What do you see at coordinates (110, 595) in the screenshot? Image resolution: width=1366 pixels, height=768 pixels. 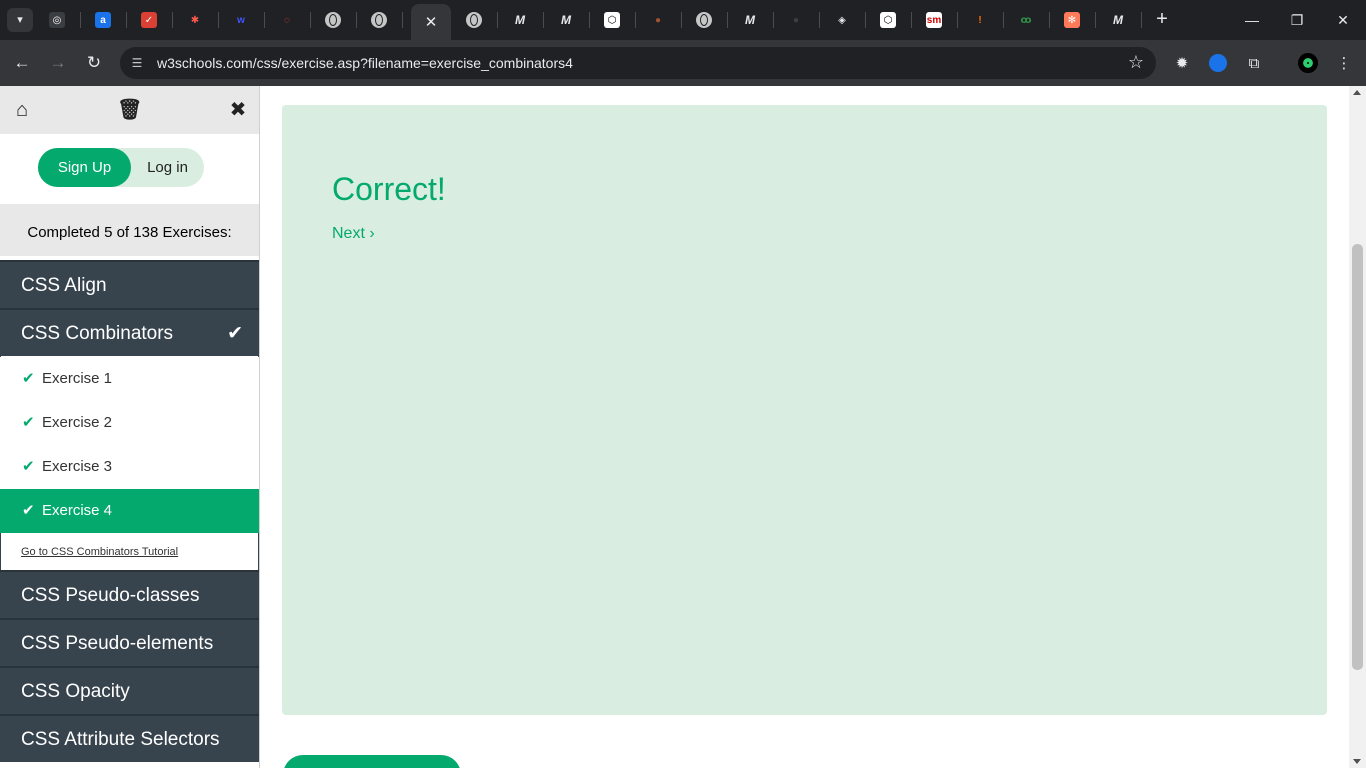 I see `section-label: CSS Pseudo-classes` at bounding box center [110, 595].